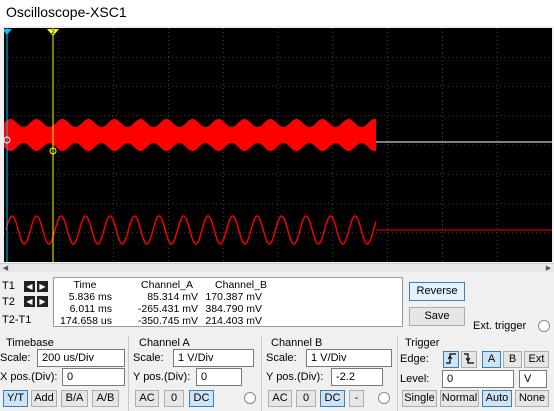 The image size is (554, 411). Describe the element at coordinates (233, 309) in the screenshot. I see `t2-channel-b: 384.790 mV` at that location.